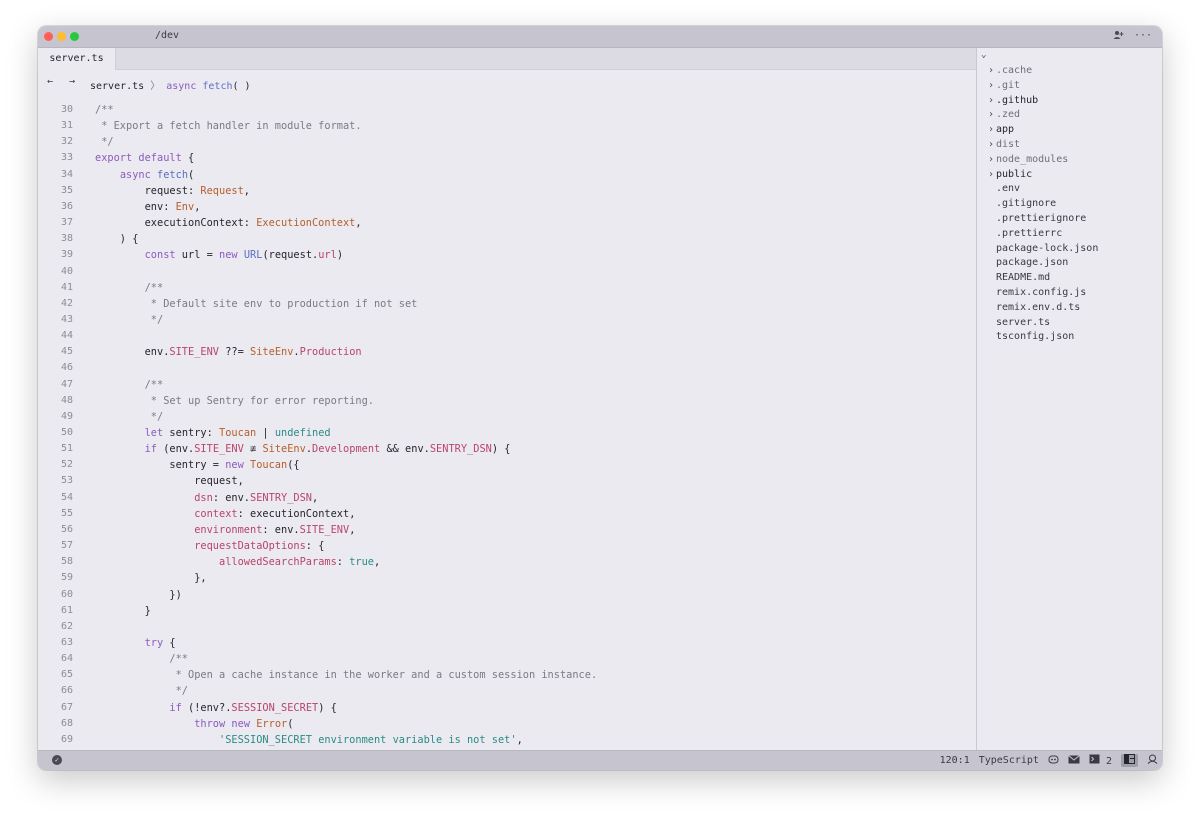 Image resolution: width=1200 pixels, height=821 pixels. Describe the element at coordinates (1004, 85) in the screenshot. I see `tree-folder: › .git` at that location.